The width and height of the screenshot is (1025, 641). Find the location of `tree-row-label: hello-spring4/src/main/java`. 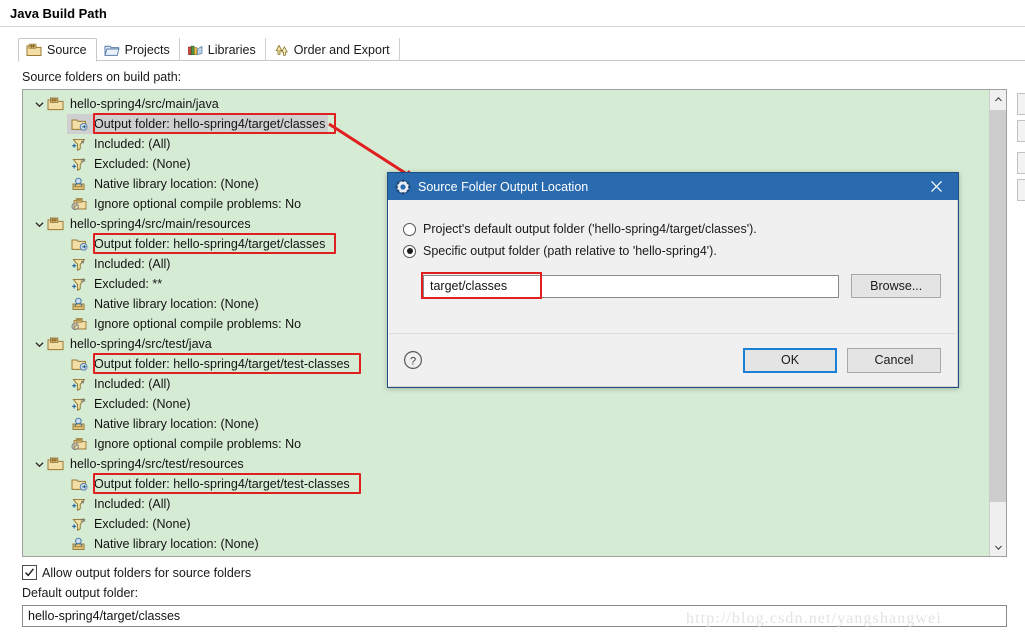

tree-row-label: hello-spring4/src/main/java is located at coordinates (144, 104).